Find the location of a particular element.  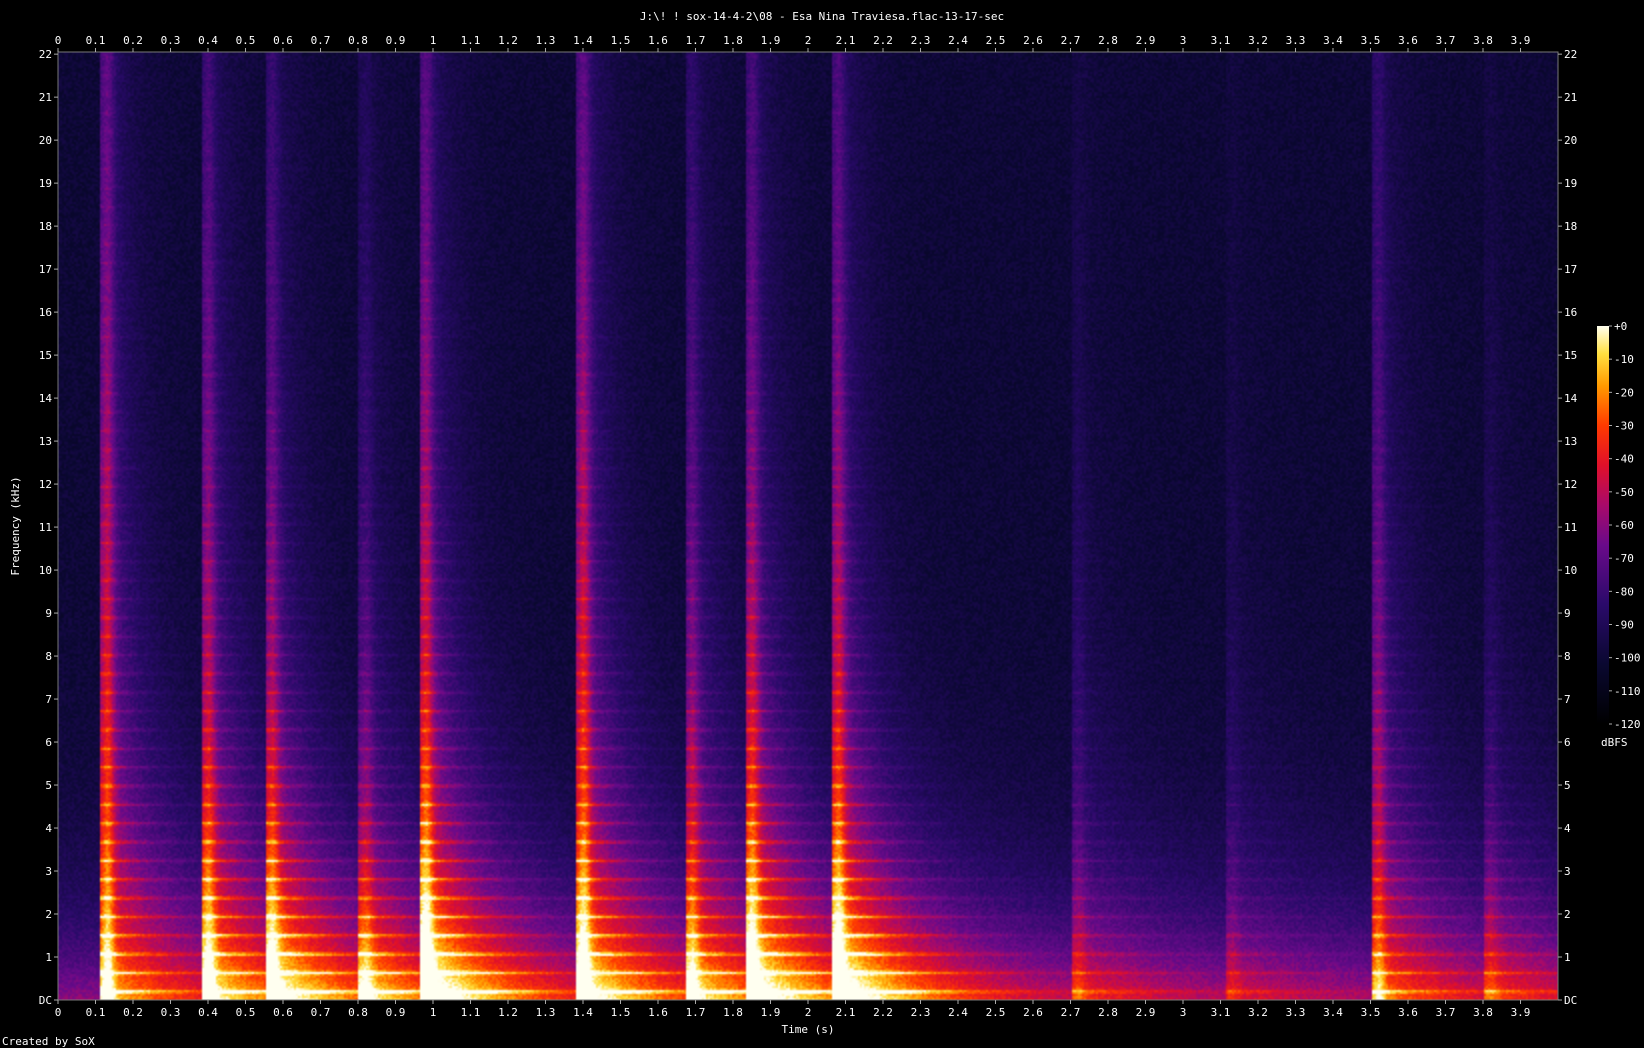

y-tick-label-right: 14 is located at coordinates (1571, 398).